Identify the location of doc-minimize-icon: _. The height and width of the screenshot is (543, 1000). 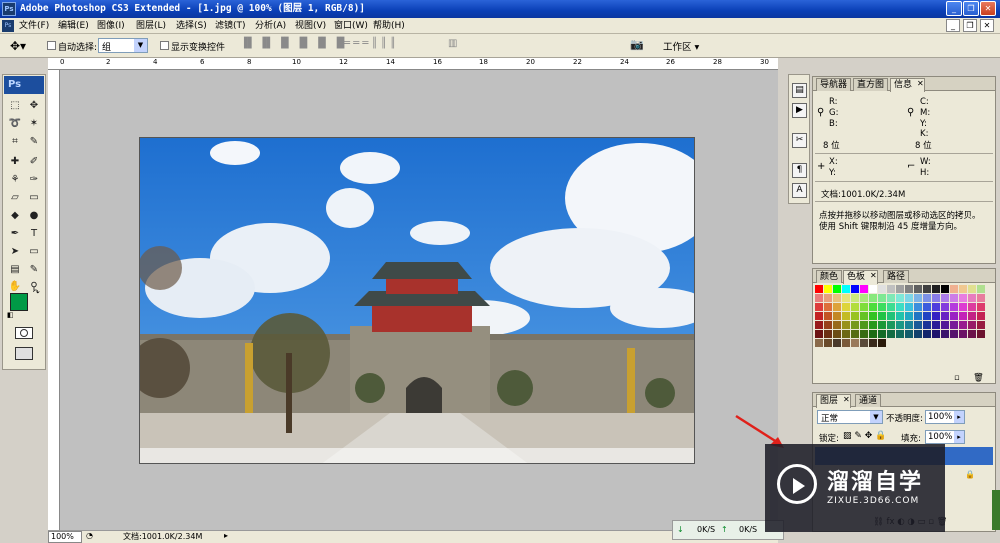
(953, 25).